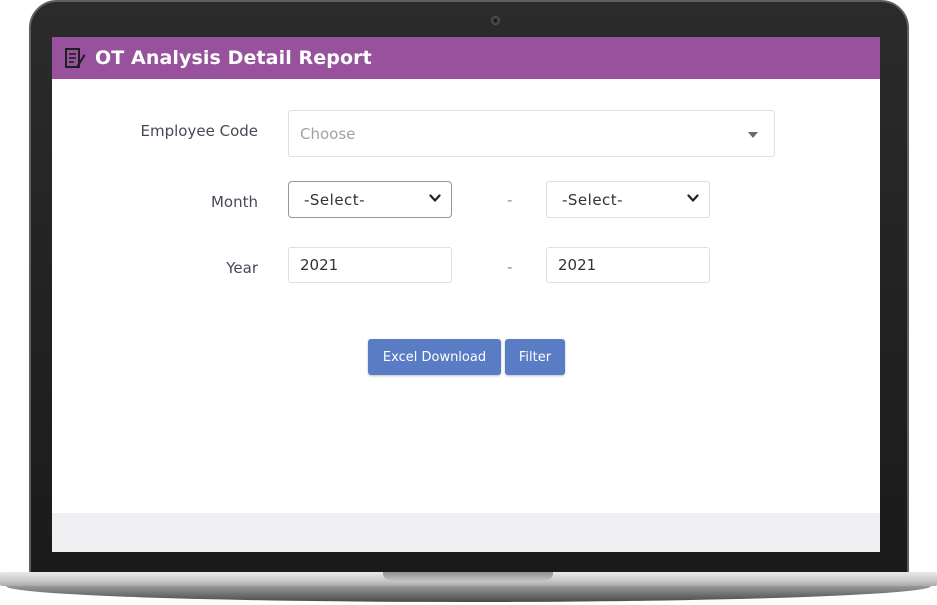 This screenshot has height=605, width=937. Describe the element at coordinates (242, 268) in the screenshot. I see `year-label: Year` at that location.